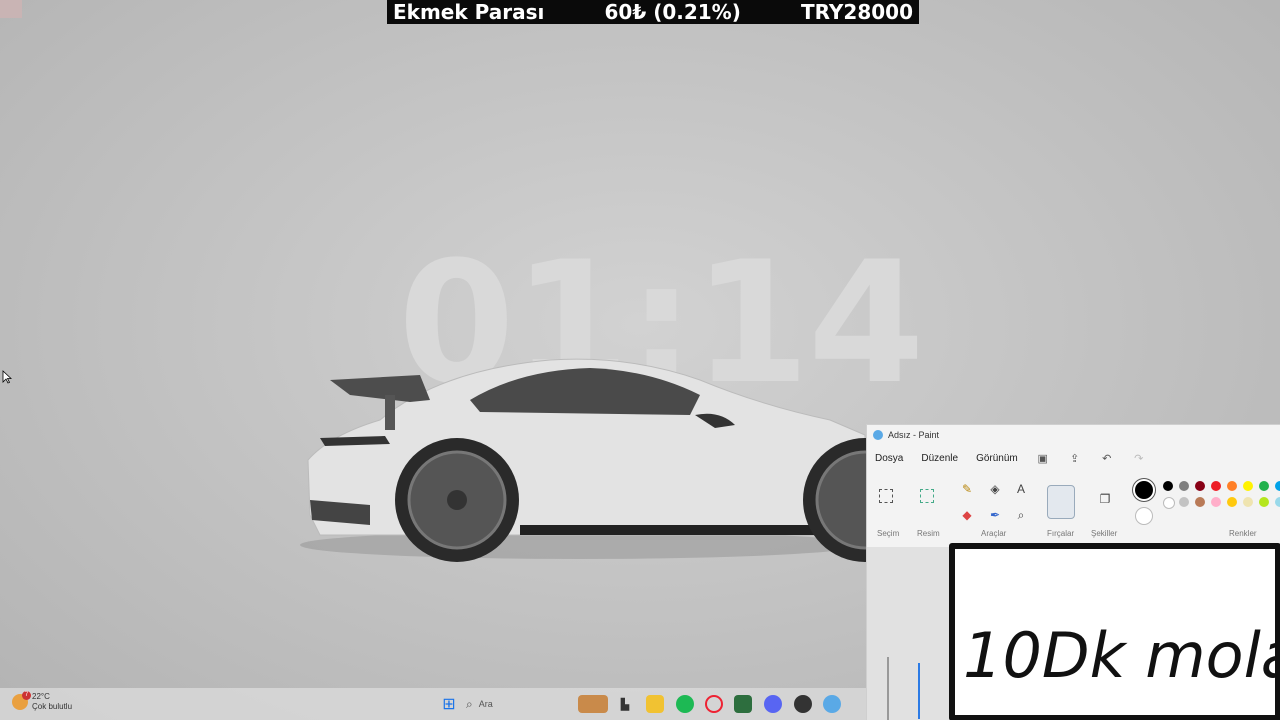 The image size is (1280, 720). What do you see at coordinates (888, 533) in the screenshot?
I see `group-label-selection: Seçim` at bounding box center [888, 533].